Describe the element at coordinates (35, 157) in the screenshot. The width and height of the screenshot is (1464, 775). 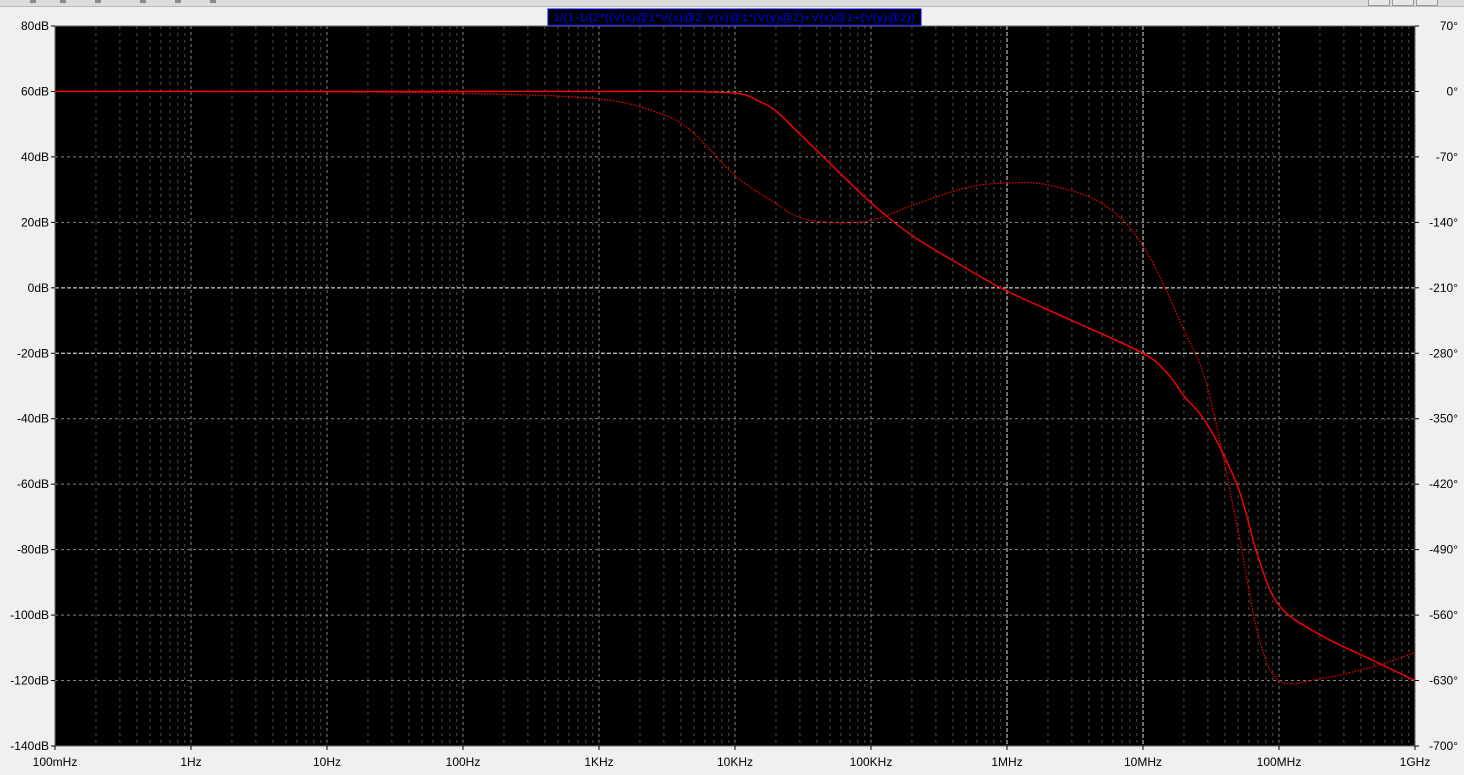
I see `y-left-tick-label: 40dB` at that location.